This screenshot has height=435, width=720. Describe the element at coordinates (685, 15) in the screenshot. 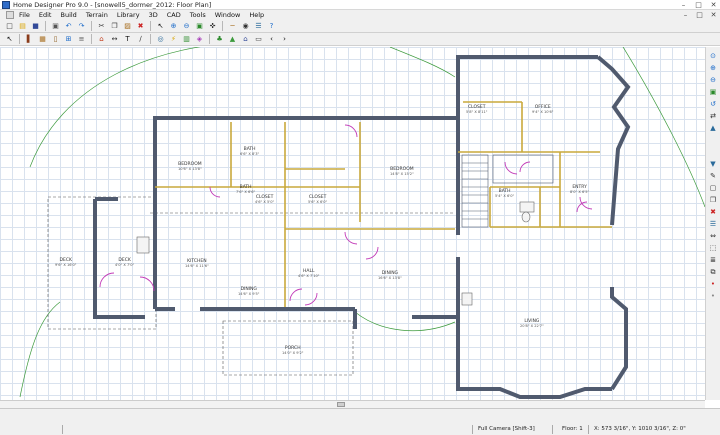

I see `doc-minimize-button: –` at that location.